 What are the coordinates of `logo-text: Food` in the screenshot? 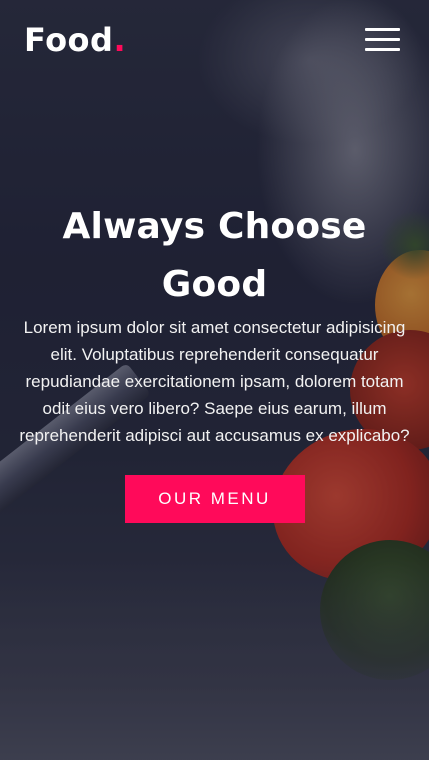 It's located at (69, 40).